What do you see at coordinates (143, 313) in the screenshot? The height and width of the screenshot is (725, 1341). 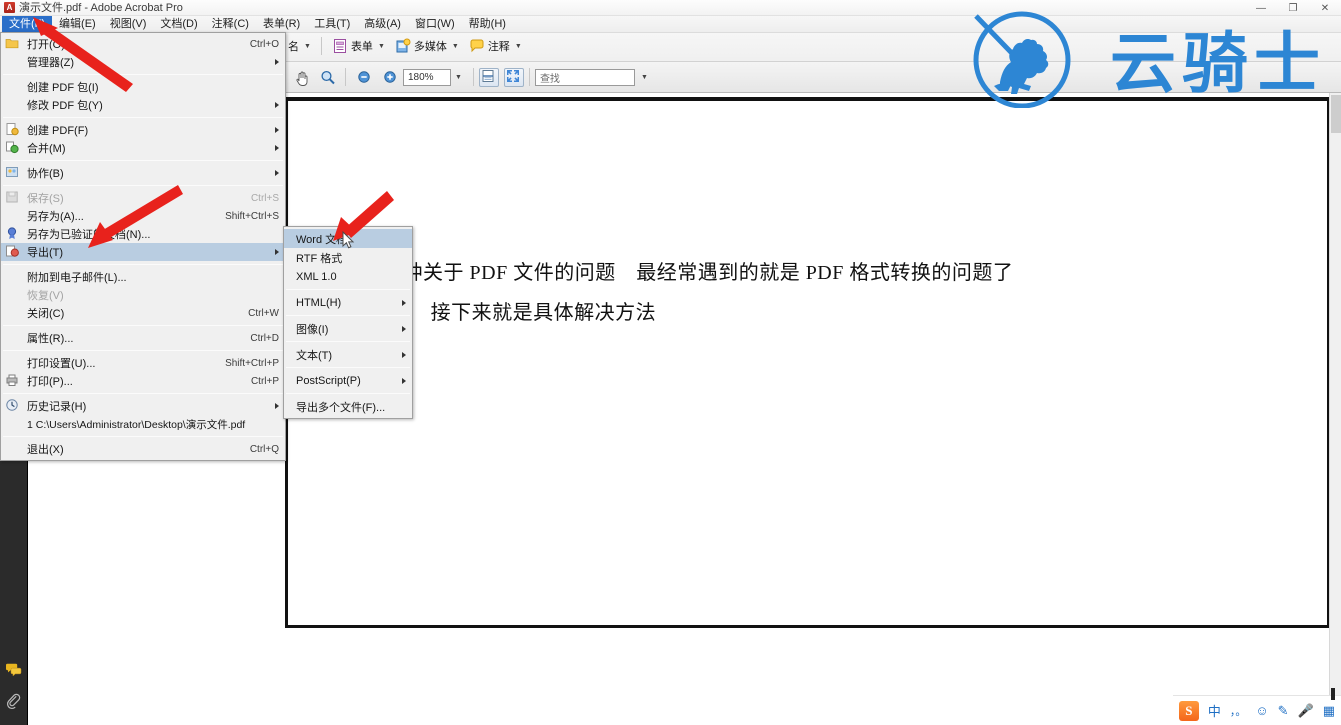 I see `file-menu-item-close: 关闭(C) Ctrl+W` at bounding box center [143, 313].